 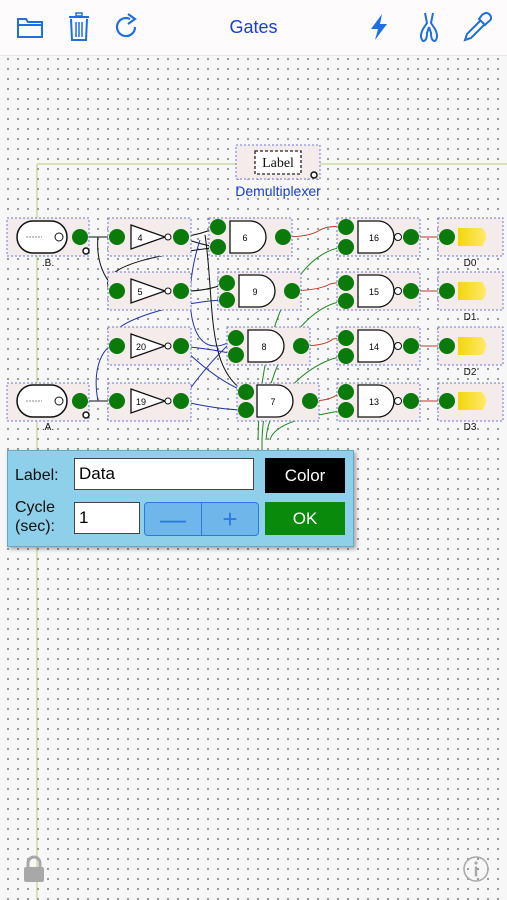 What do you see at coordinates (149, 346) in the screenshot?
I see `not-gate-20: 20` at bounding box center [149, 346].